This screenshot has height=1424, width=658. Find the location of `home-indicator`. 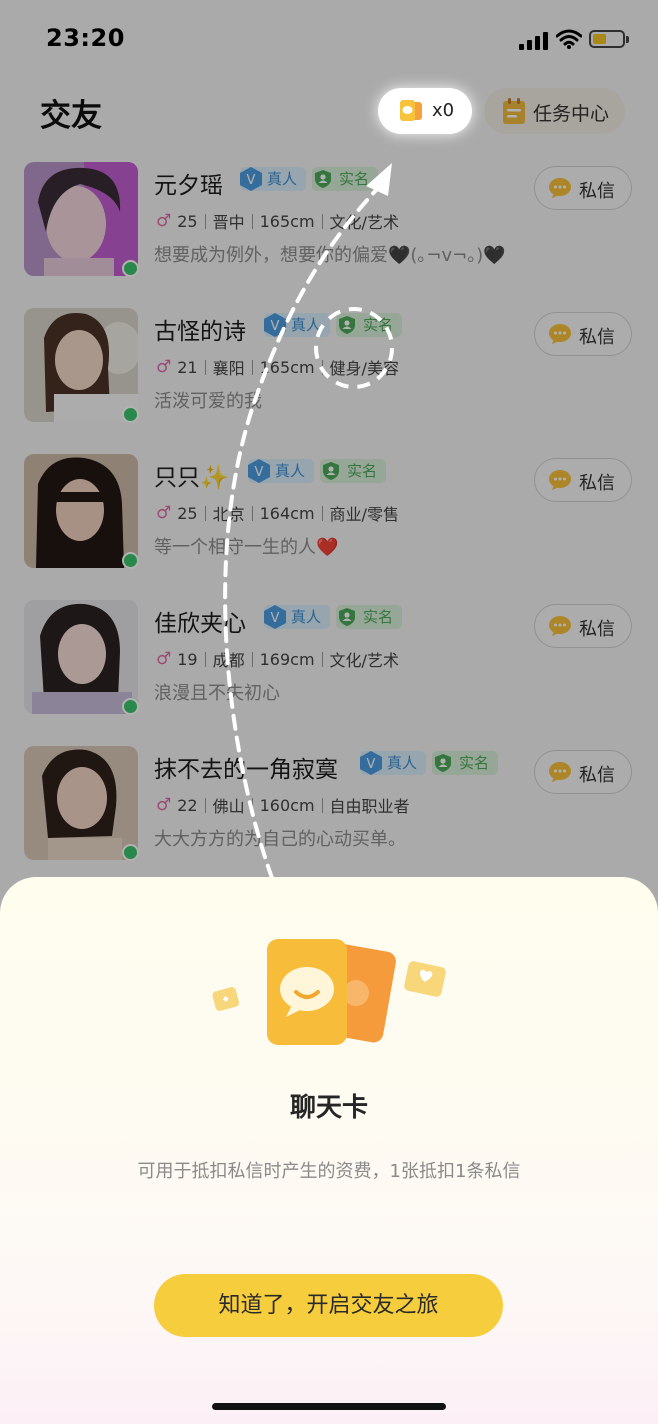

home-indicator is located at coordinates (329, 1406).